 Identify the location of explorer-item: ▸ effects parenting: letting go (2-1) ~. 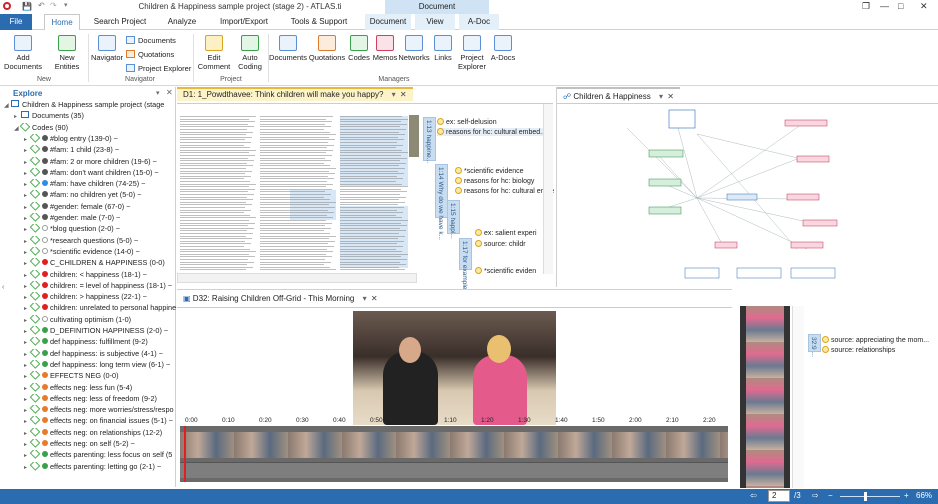
(88, 467).